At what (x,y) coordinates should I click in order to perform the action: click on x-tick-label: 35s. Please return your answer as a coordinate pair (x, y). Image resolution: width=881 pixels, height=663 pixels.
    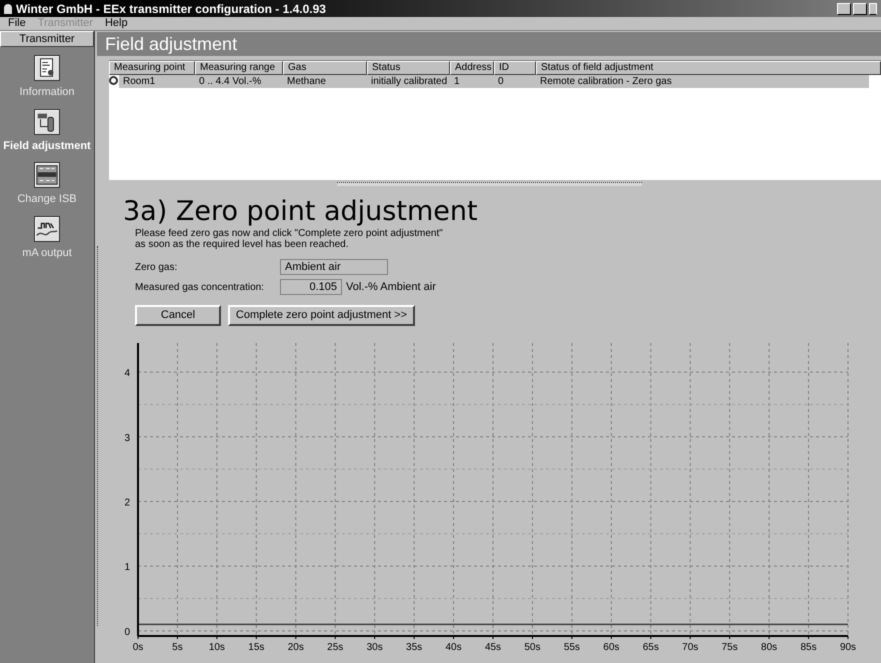
    Looking at the image, I should click on (414, 647).